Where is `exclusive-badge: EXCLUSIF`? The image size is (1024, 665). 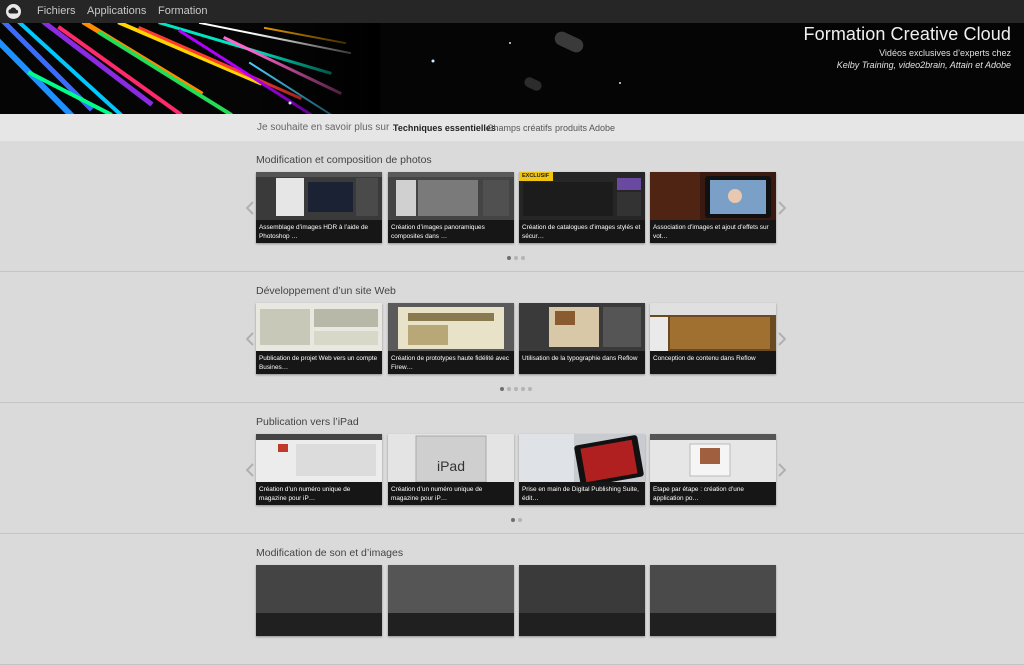
exclusive-badge: EXCLUSIF is located at coordinates (536, 176).